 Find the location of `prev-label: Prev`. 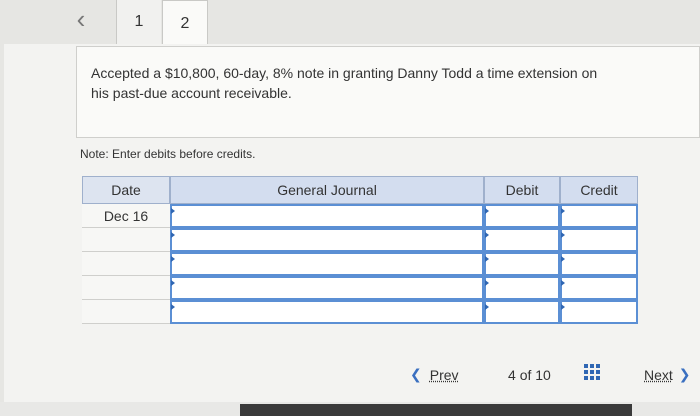

prev-label: Prev is located at coordinates (444, 374).